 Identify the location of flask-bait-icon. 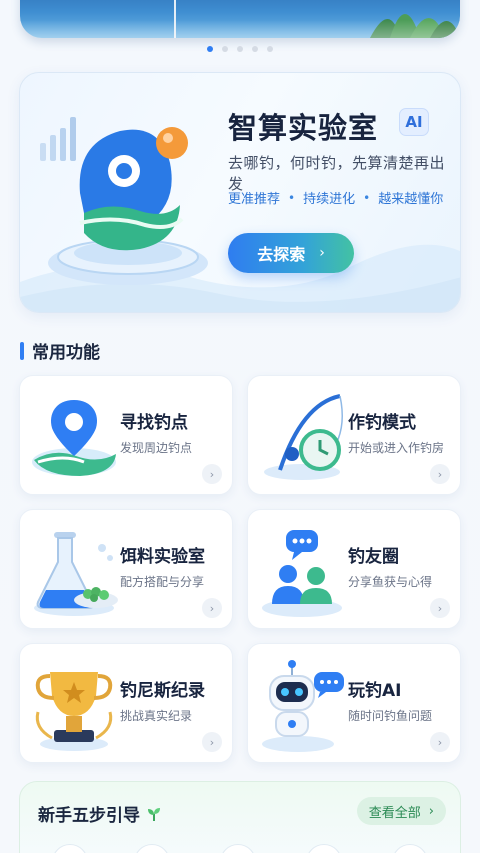
(76, 574).